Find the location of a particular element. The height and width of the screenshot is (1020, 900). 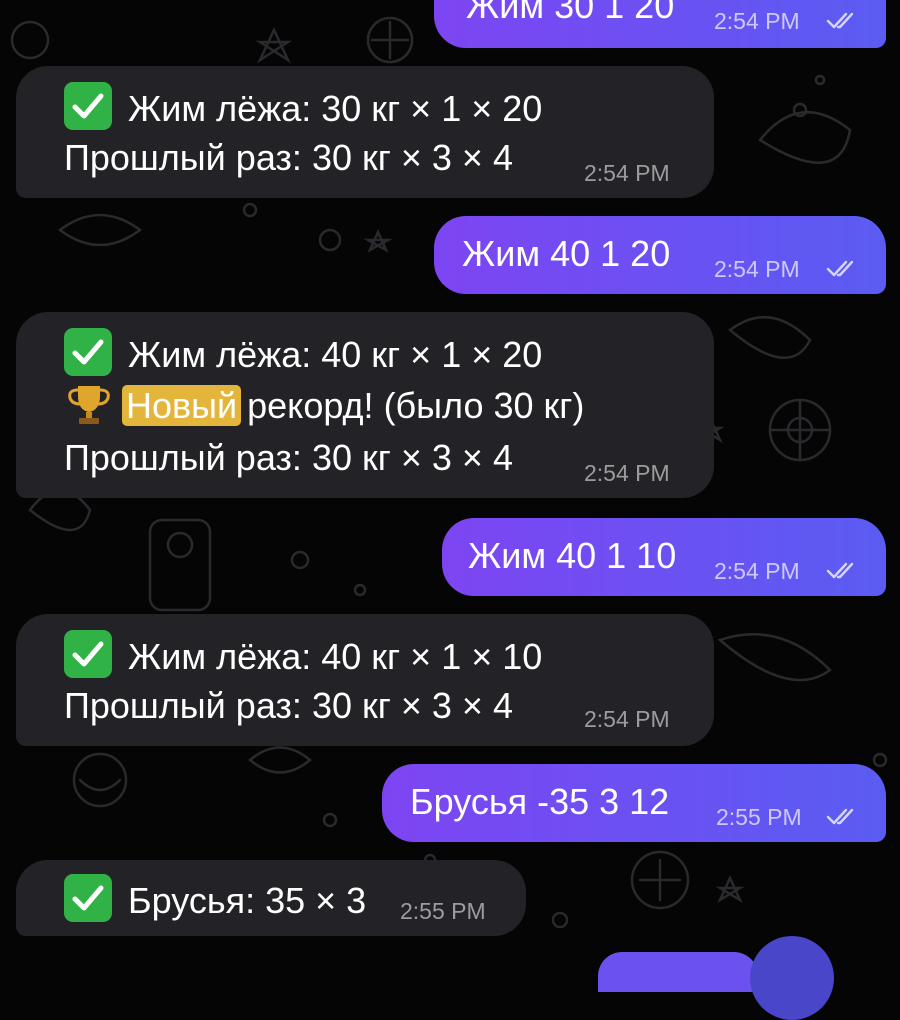

message-text: Жим 40 1 20 is located at coordinates (566, 253).